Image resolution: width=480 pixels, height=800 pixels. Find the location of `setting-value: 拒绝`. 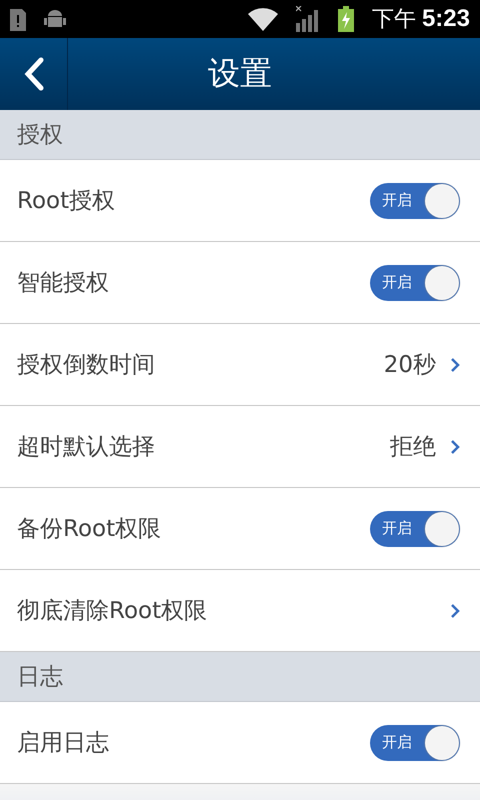

setting-value: 拒绝 is located at coordinates (413, 447).